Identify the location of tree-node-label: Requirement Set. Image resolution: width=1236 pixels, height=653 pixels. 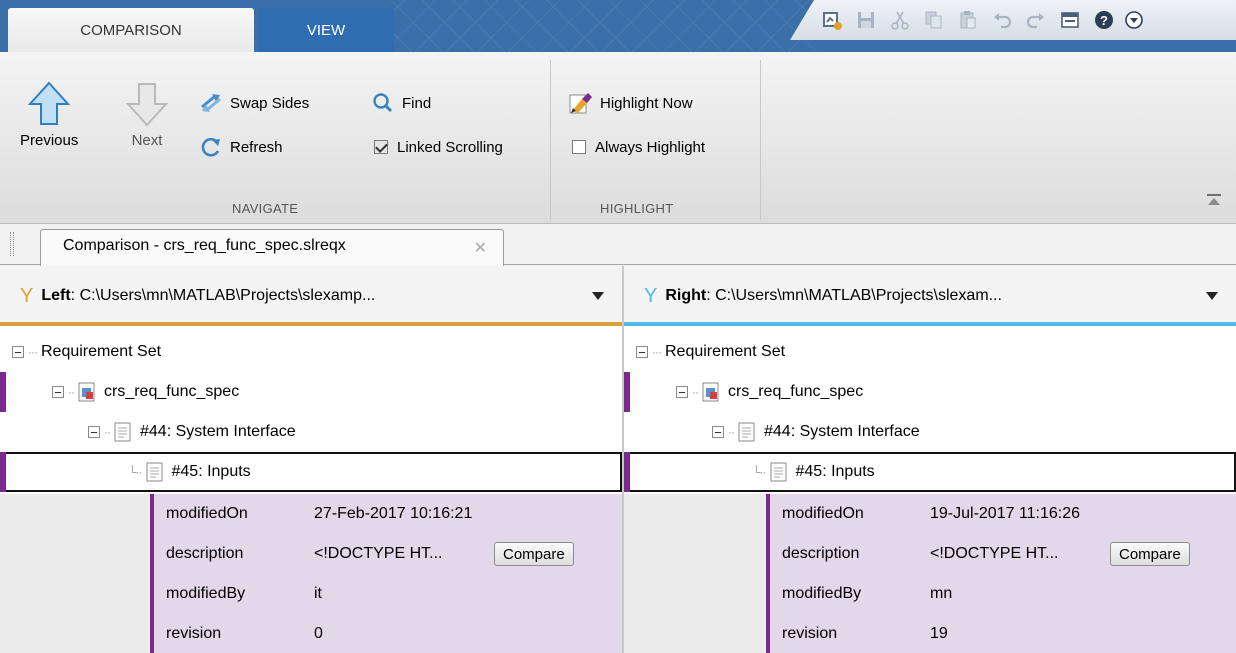
(101, 351).